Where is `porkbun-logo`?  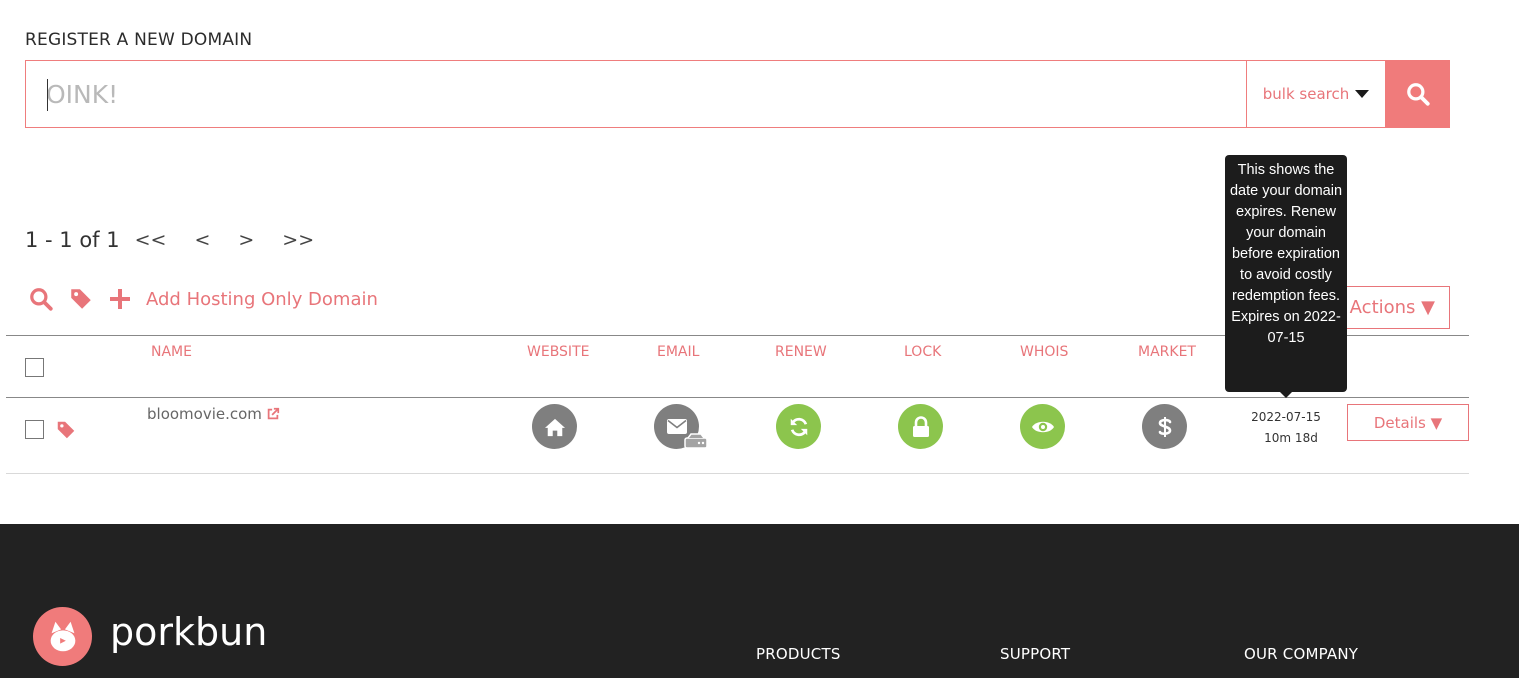 porkbun-logo is located at coordinates (62, 636).